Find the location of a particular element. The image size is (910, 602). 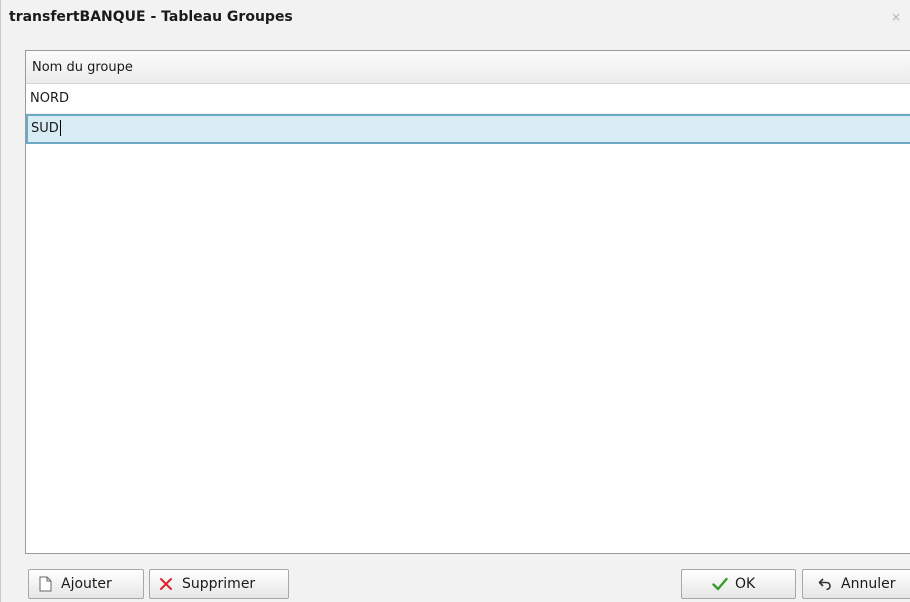

column-header-nom-du-groupe: Nom du groupe is located at coordinates (468, 67).